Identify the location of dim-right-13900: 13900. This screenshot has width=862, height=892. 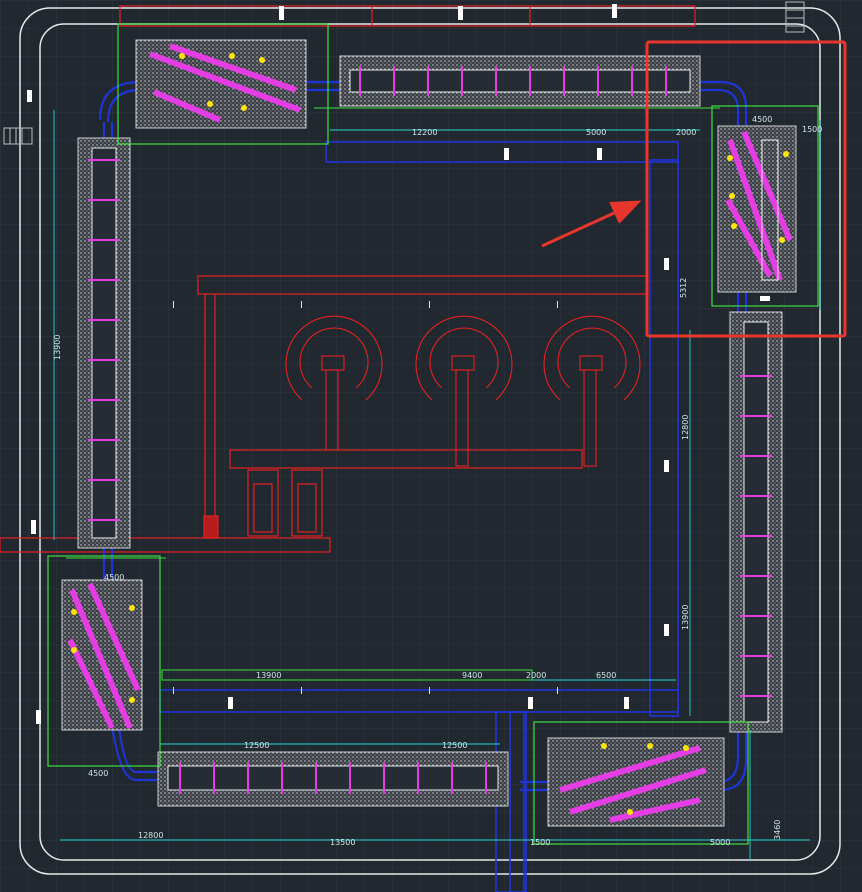
(685, 617).